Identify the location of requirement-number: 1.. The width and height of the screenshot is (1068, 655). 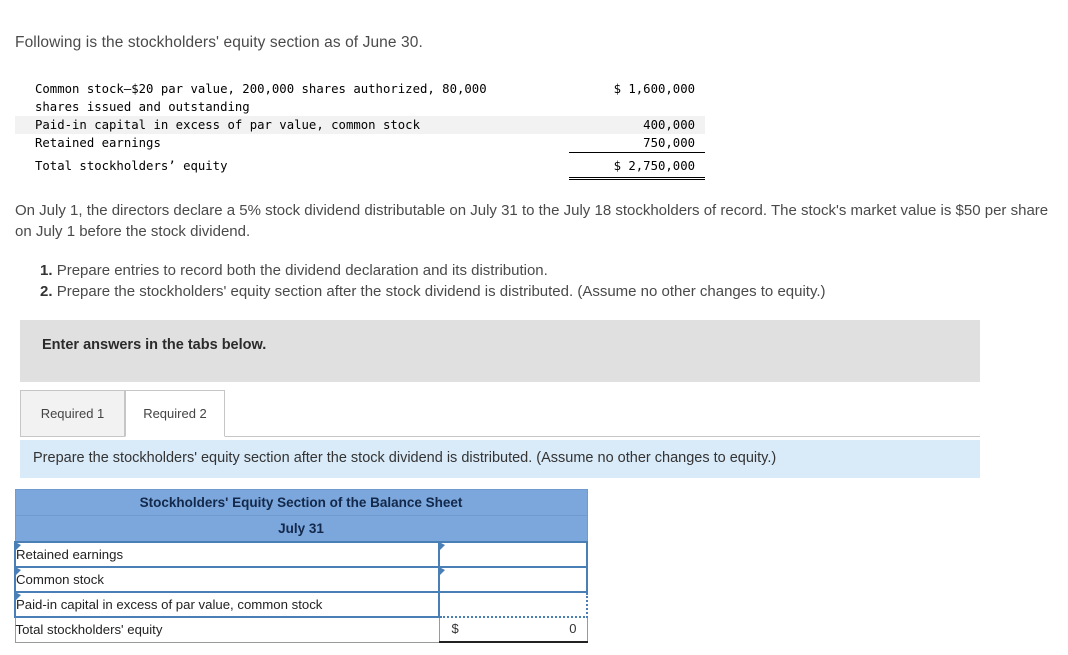
(46, 270).